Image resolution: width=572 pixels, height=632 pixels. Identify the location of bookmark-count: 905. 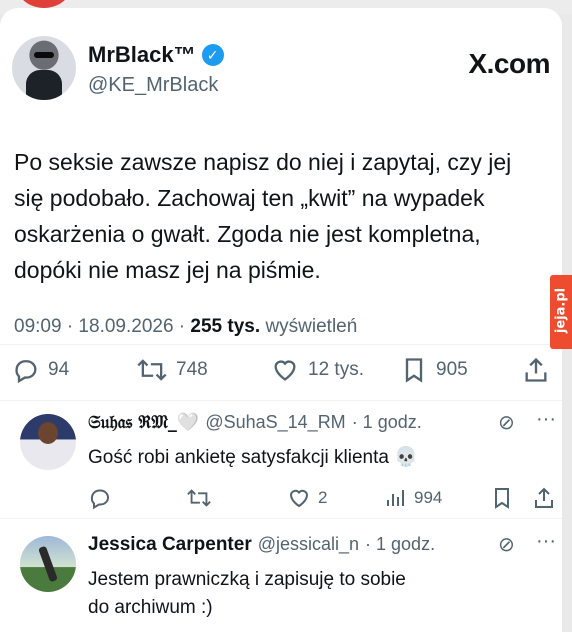
(452, 369).